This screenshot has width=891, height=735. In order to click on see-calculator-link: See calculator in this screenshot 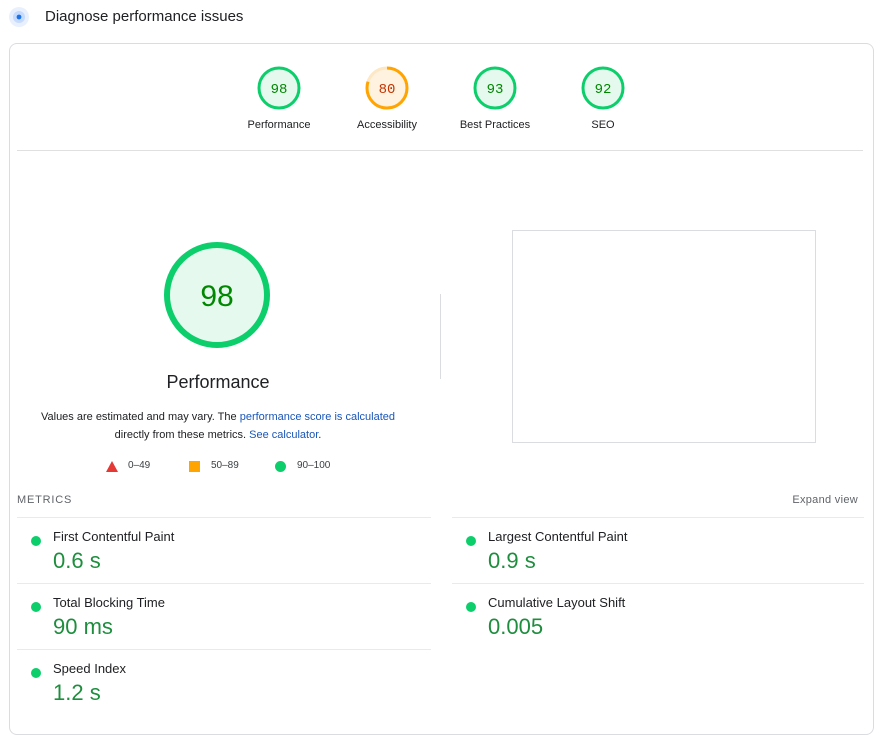, I will do `click(283, 435)`.